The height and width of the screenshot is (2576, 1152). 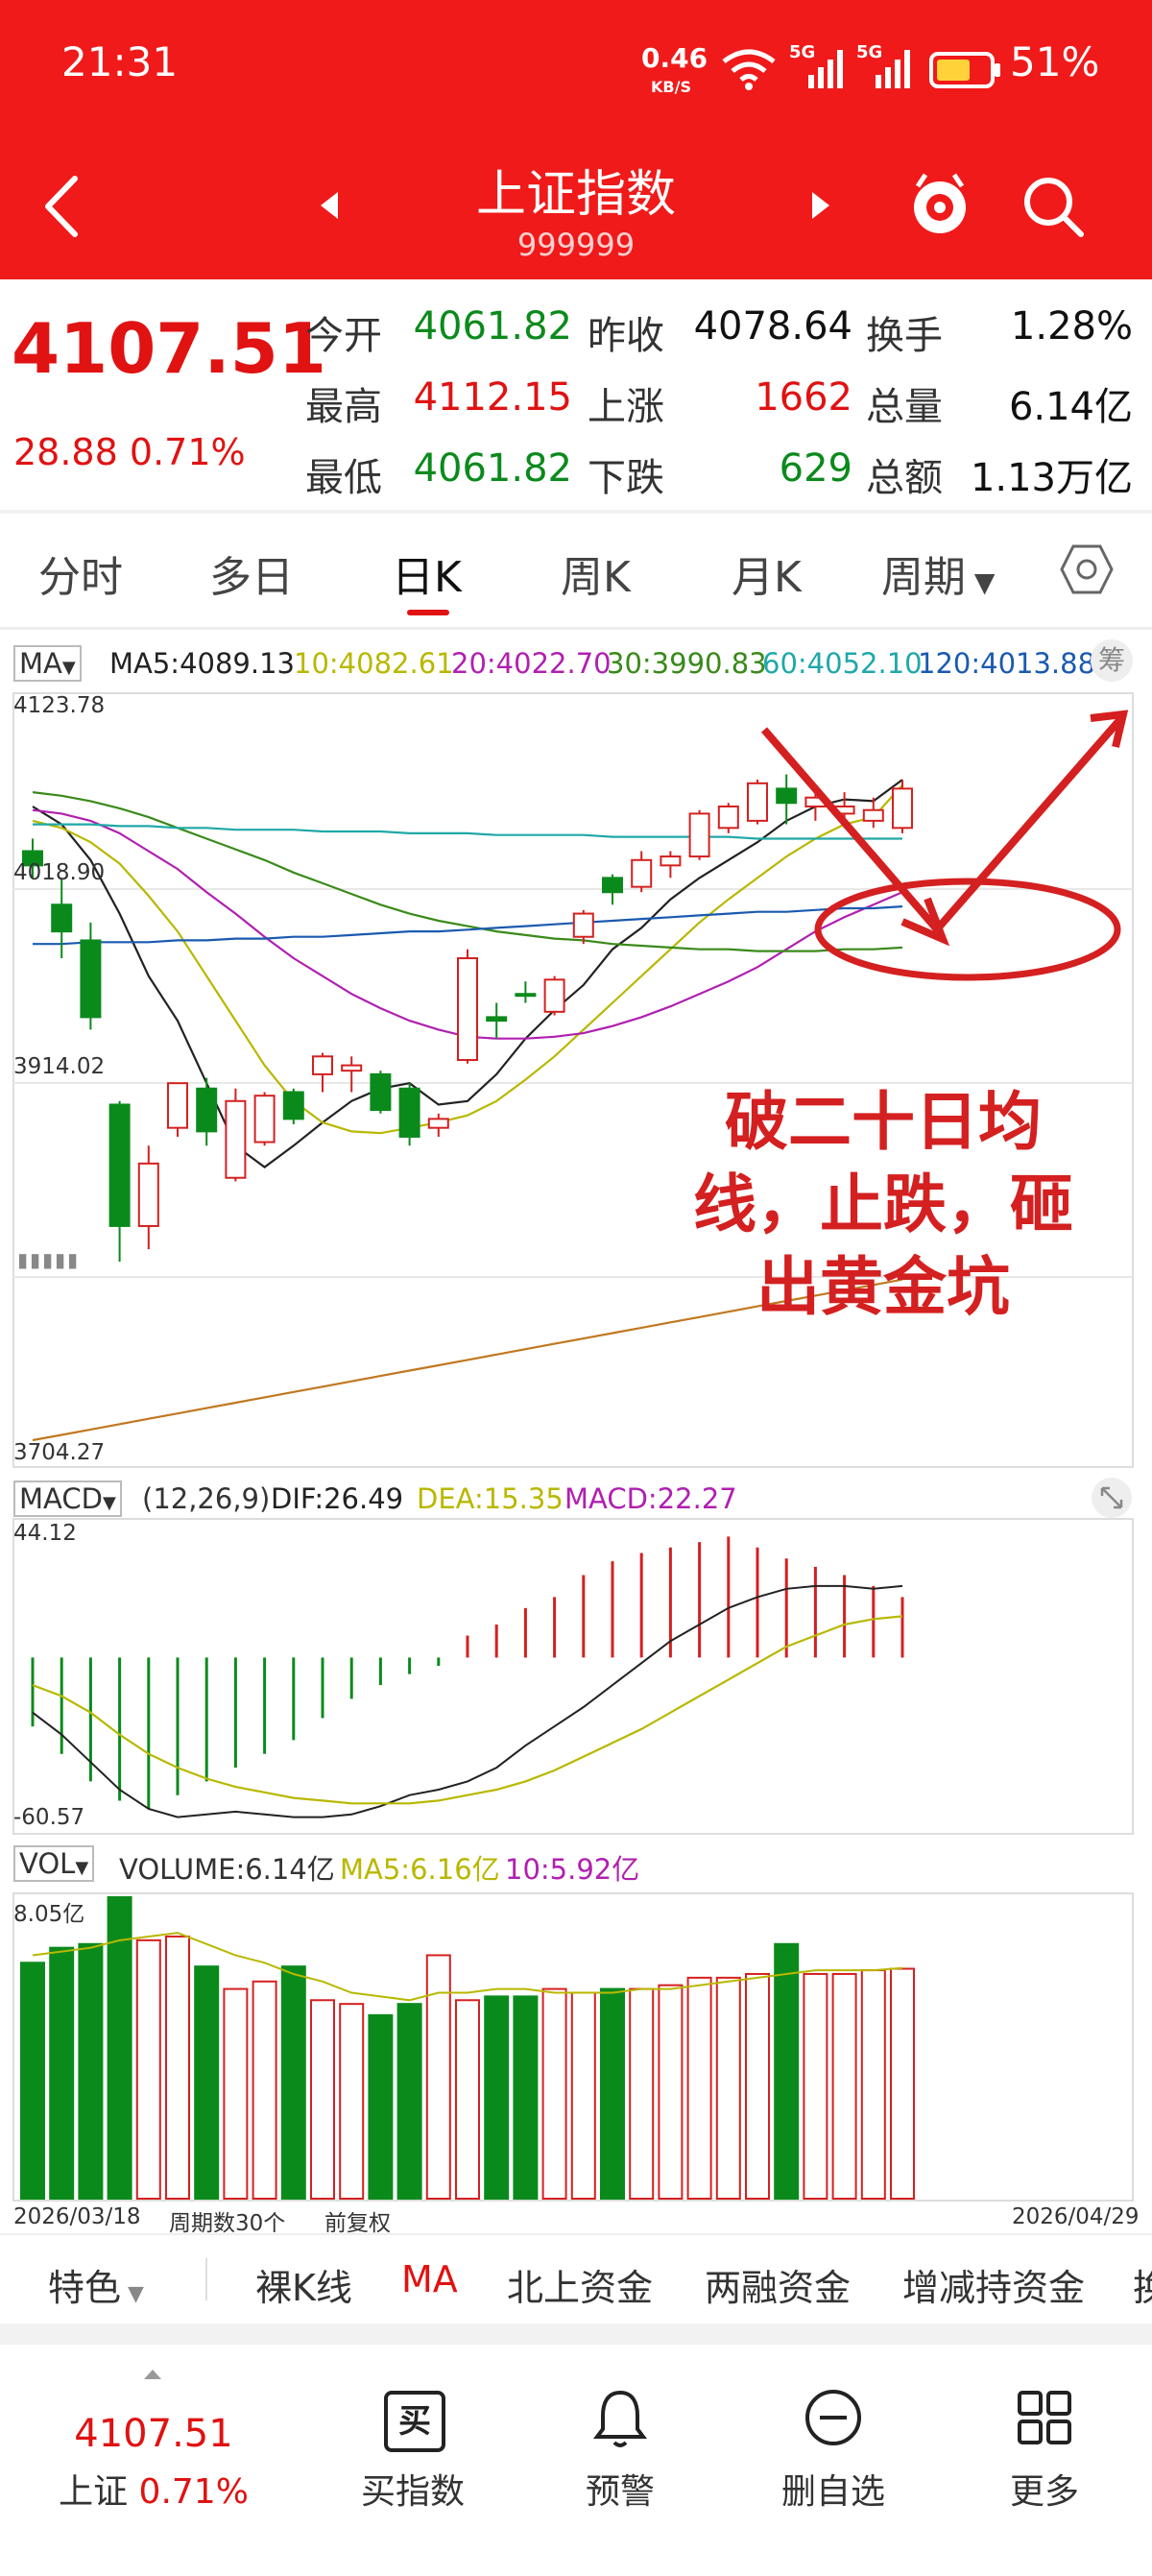 I want to click on vol-axis-top: 8.05亿, so click(x=49, y=1914).